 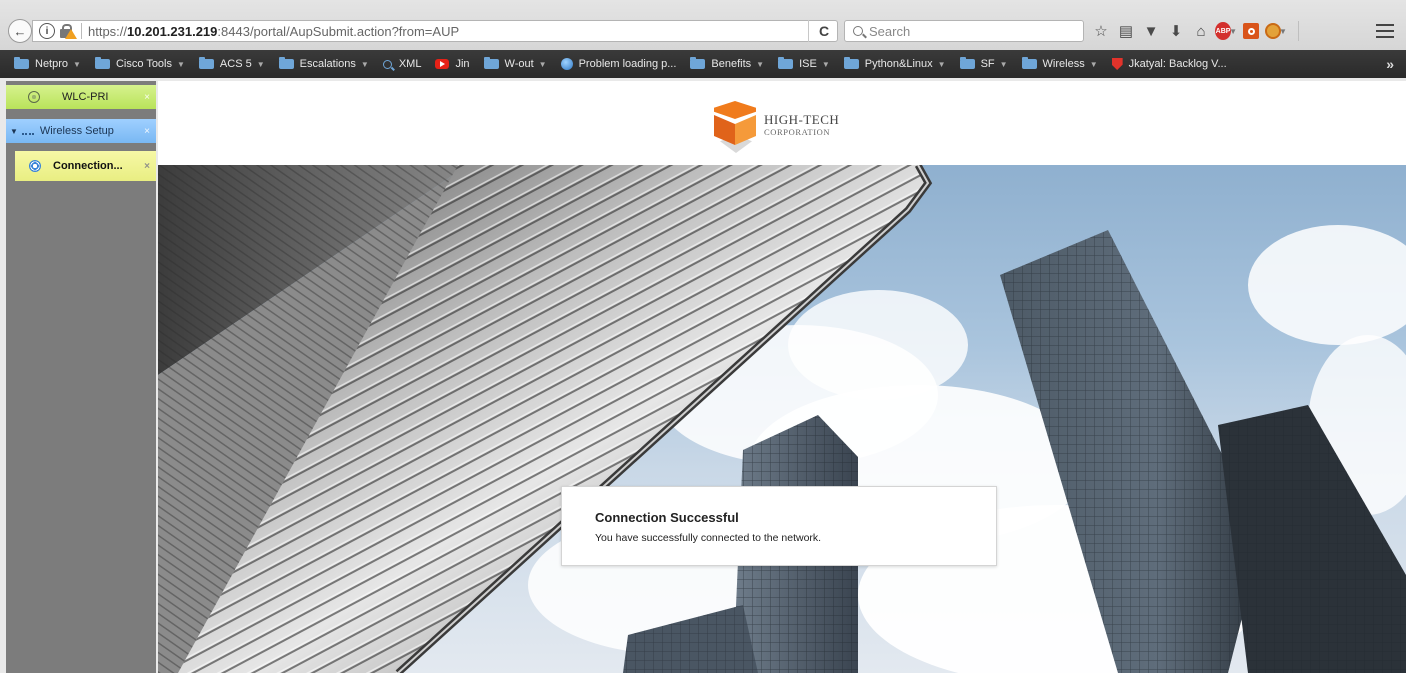 I want to click on search-input: Search, so click(x=964, y=31).